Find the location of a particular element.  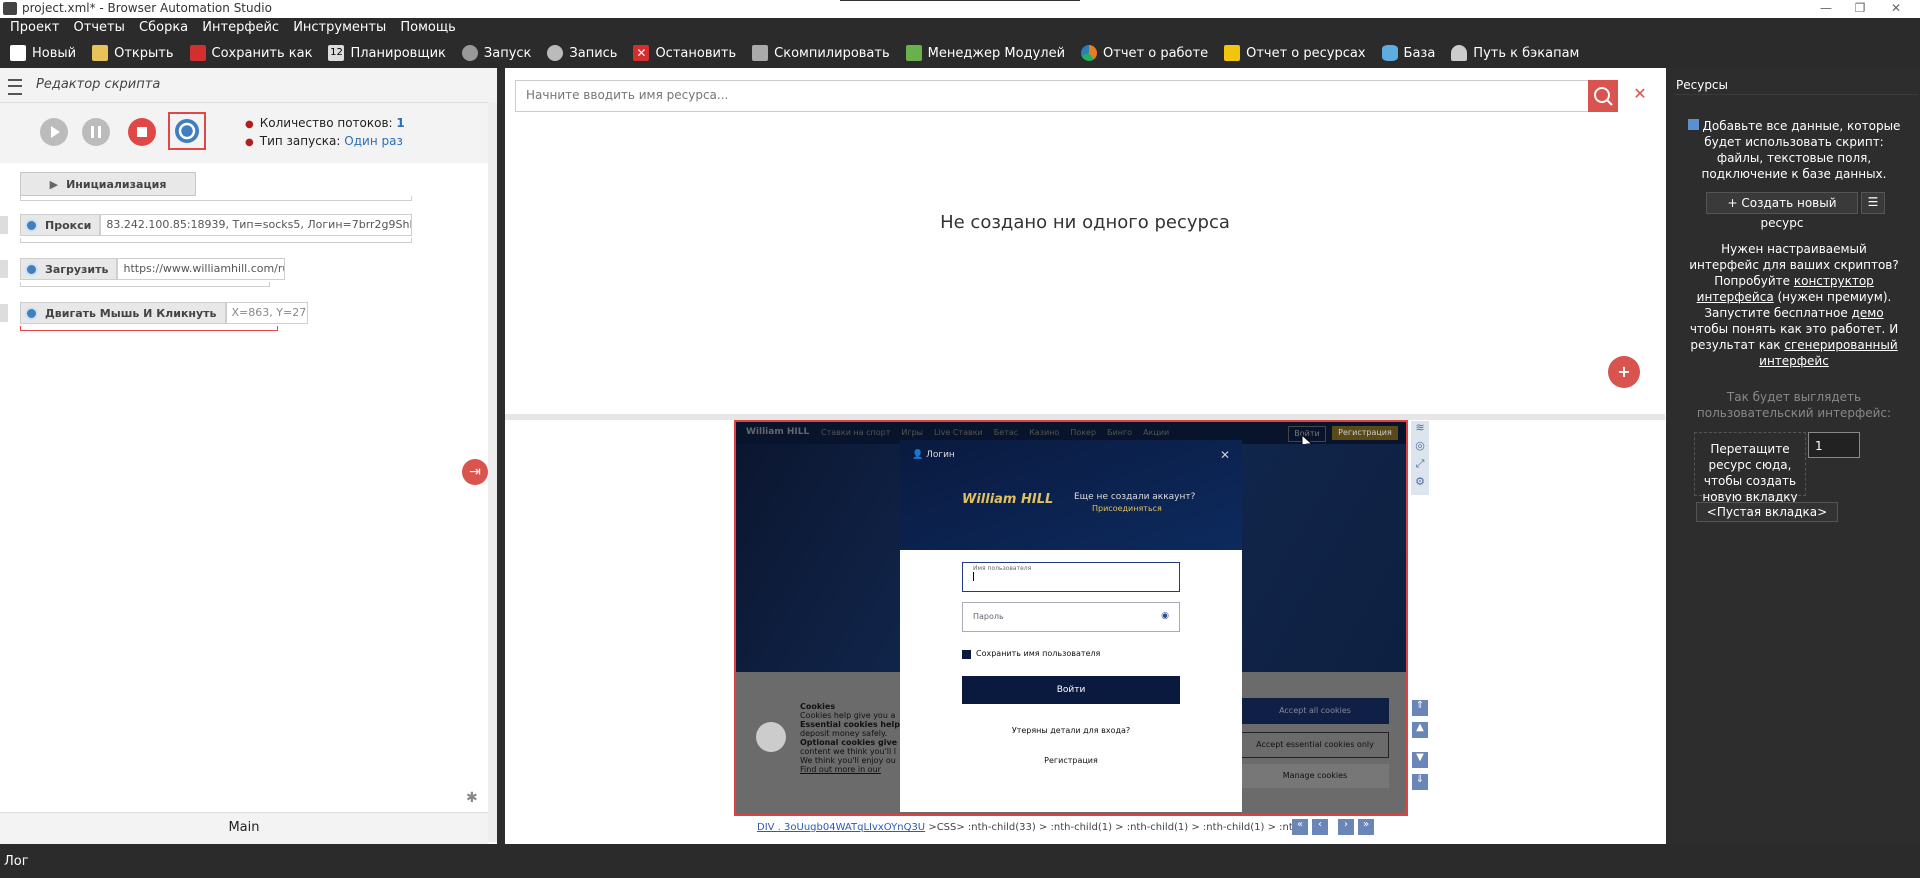

record-button: Запись is located at coordinates (582, 53).